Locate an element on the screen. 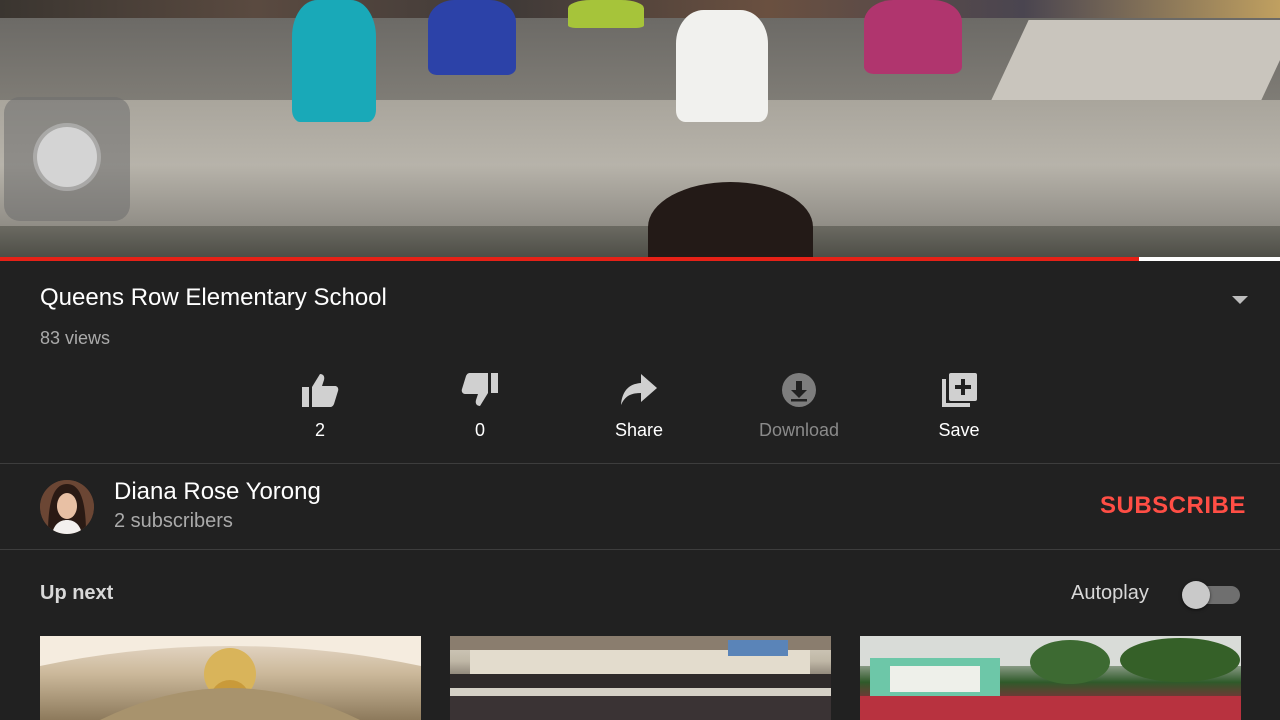 The width and height of the screenshot is (1280, 720). dislike-count: 0 is located at coordinates (479, 430).